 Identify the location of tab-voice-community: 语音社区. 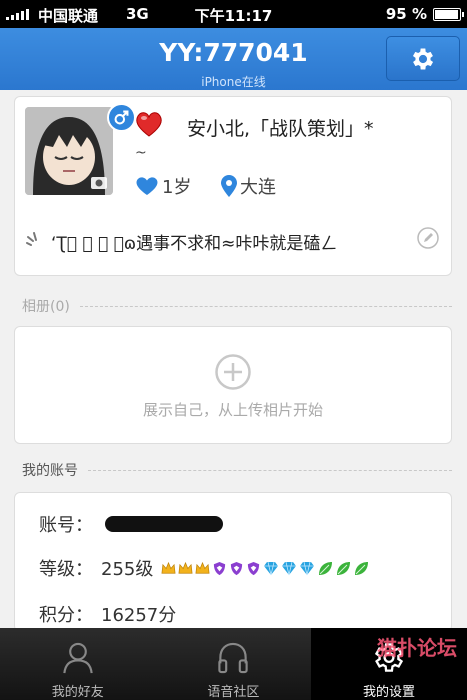
(234, 664).